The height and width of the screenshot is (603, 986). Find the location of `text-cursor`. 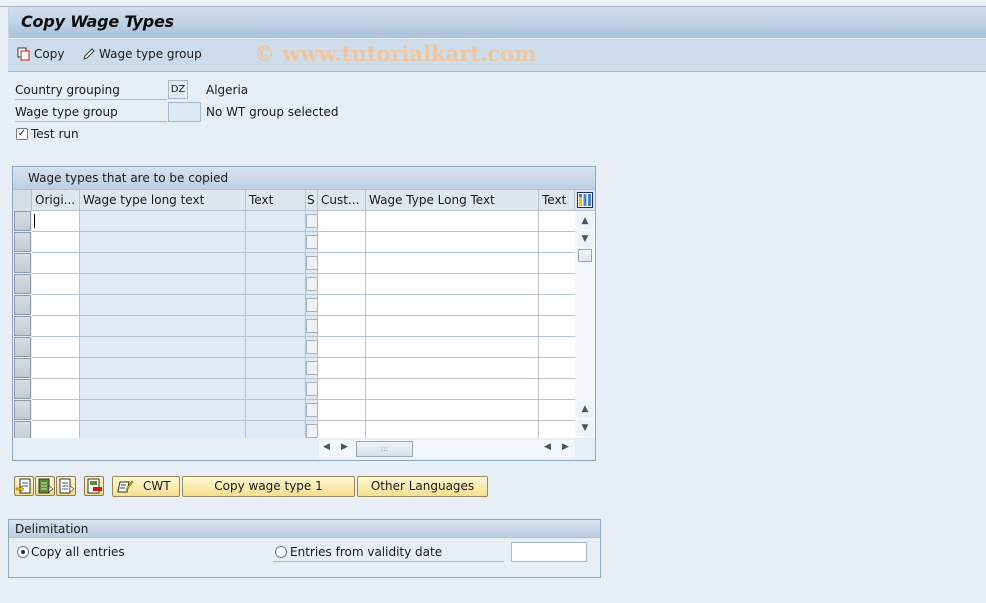

text-cursor is located at coordinates (34, 221).